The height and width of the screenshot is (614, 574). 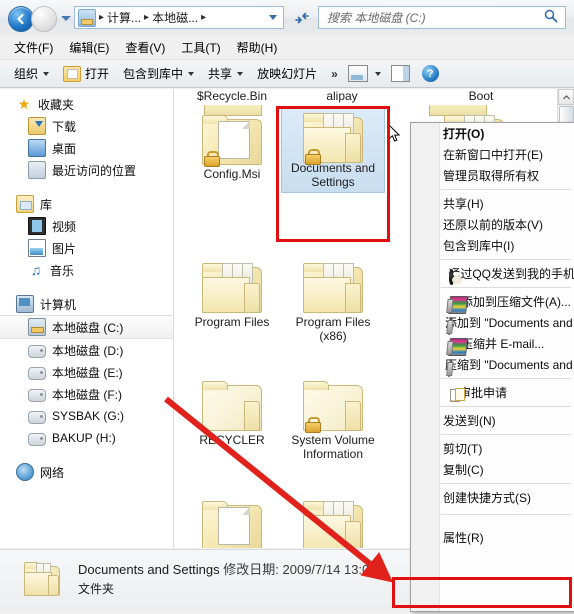 I want to click on file-item-partial-a, so click(x=232, y=523).